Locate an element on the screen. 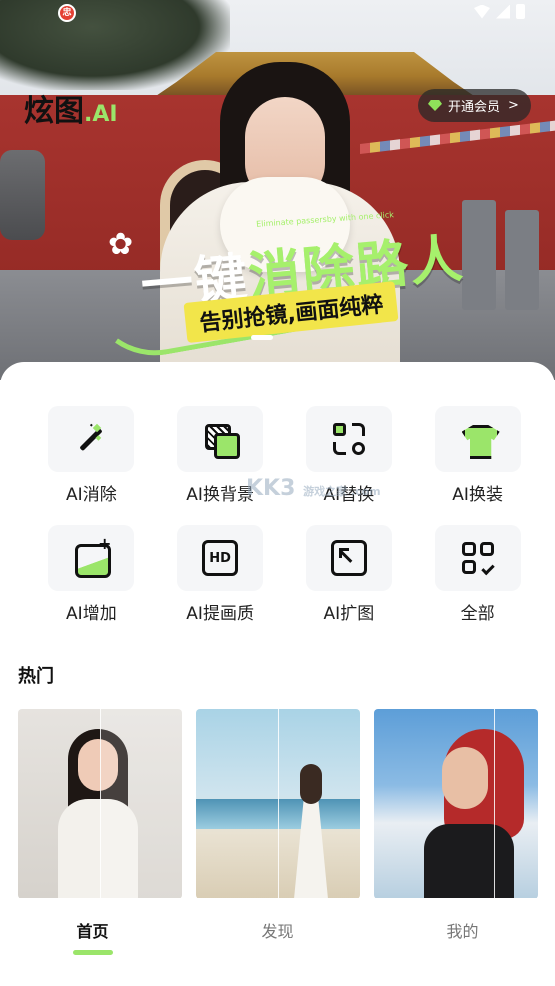 Image resolution: width=555 pixels, height=986 pixels. watermark-logo: KK3 游戏之家 .com is located at coordinates (313, 488).